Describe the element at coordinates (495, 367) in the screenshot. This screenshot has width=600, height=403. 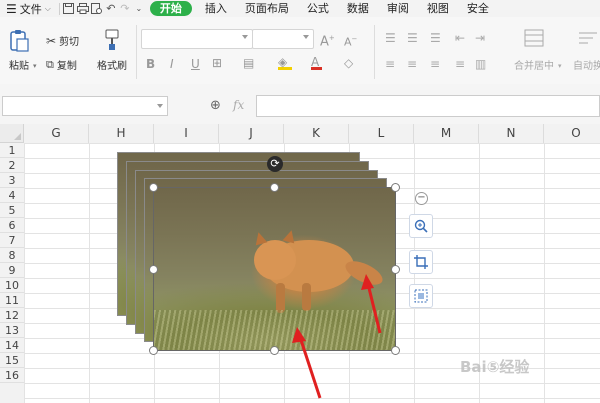
I see `watermark: Bai⑤经验` at that location.